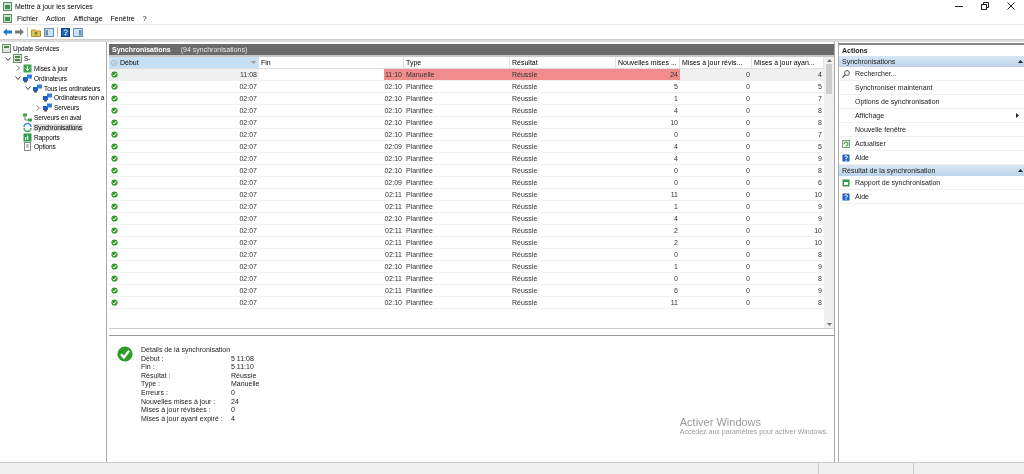 Image resolution: width=1024 pixels, height=474 pixels. I want to click on folder-up-icon, so click(36, 32).